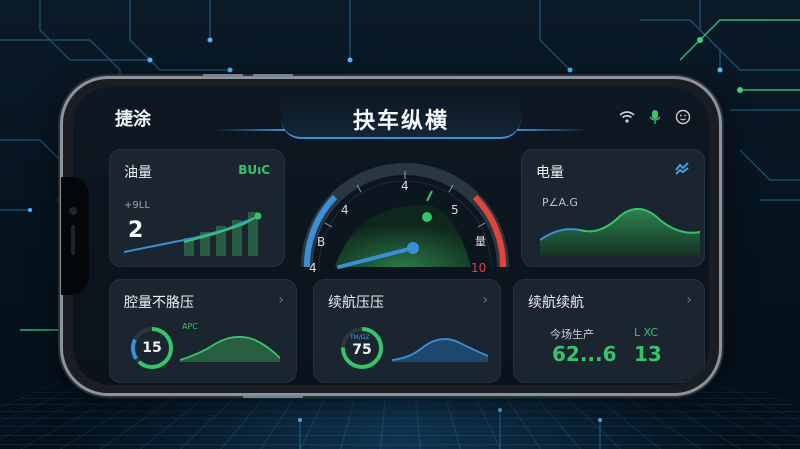 The height and width of the screenshot is (449, 800). What do you see at coordinates (152, 348) in the screenshot?
I see `pressure-value: 15` at bounding box center [152, 348].